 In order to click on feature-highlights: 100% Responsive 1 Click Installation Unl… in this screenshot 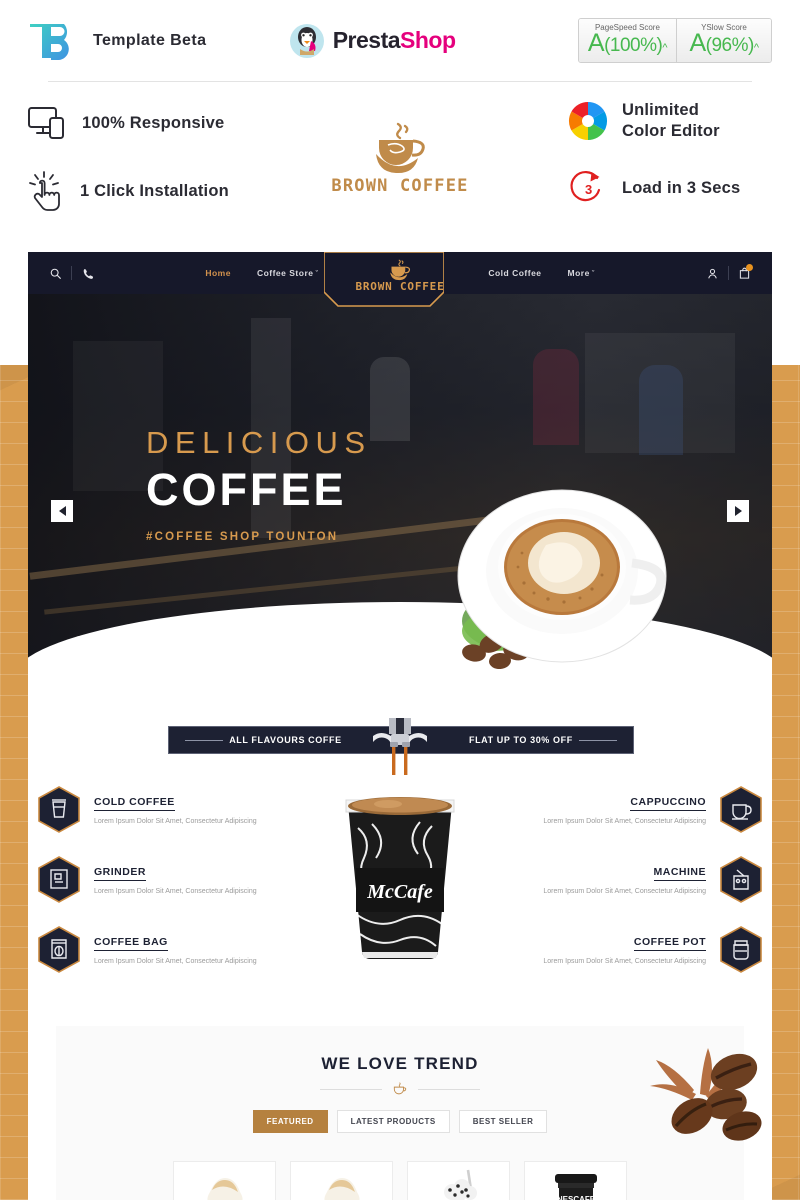, I will do `click(400, 173)`.